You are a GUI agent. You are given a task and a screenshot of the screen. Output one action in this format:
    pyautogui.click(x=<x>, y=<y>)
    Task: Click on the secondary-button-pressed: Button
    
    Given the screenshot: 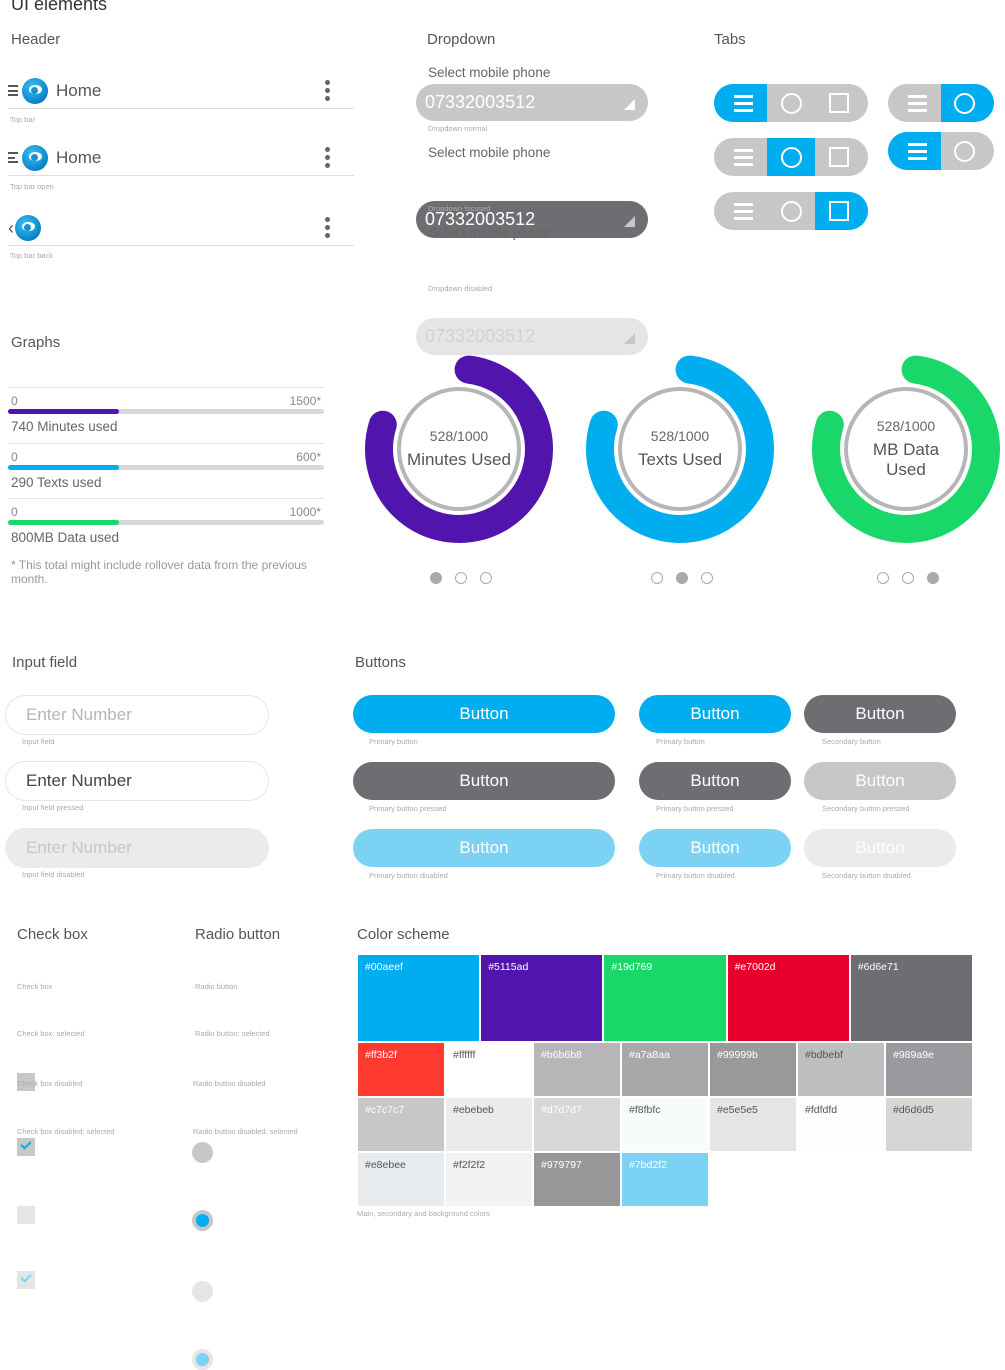 What is the action you would take?
    pyautogui.click(x=880, y=781)
    